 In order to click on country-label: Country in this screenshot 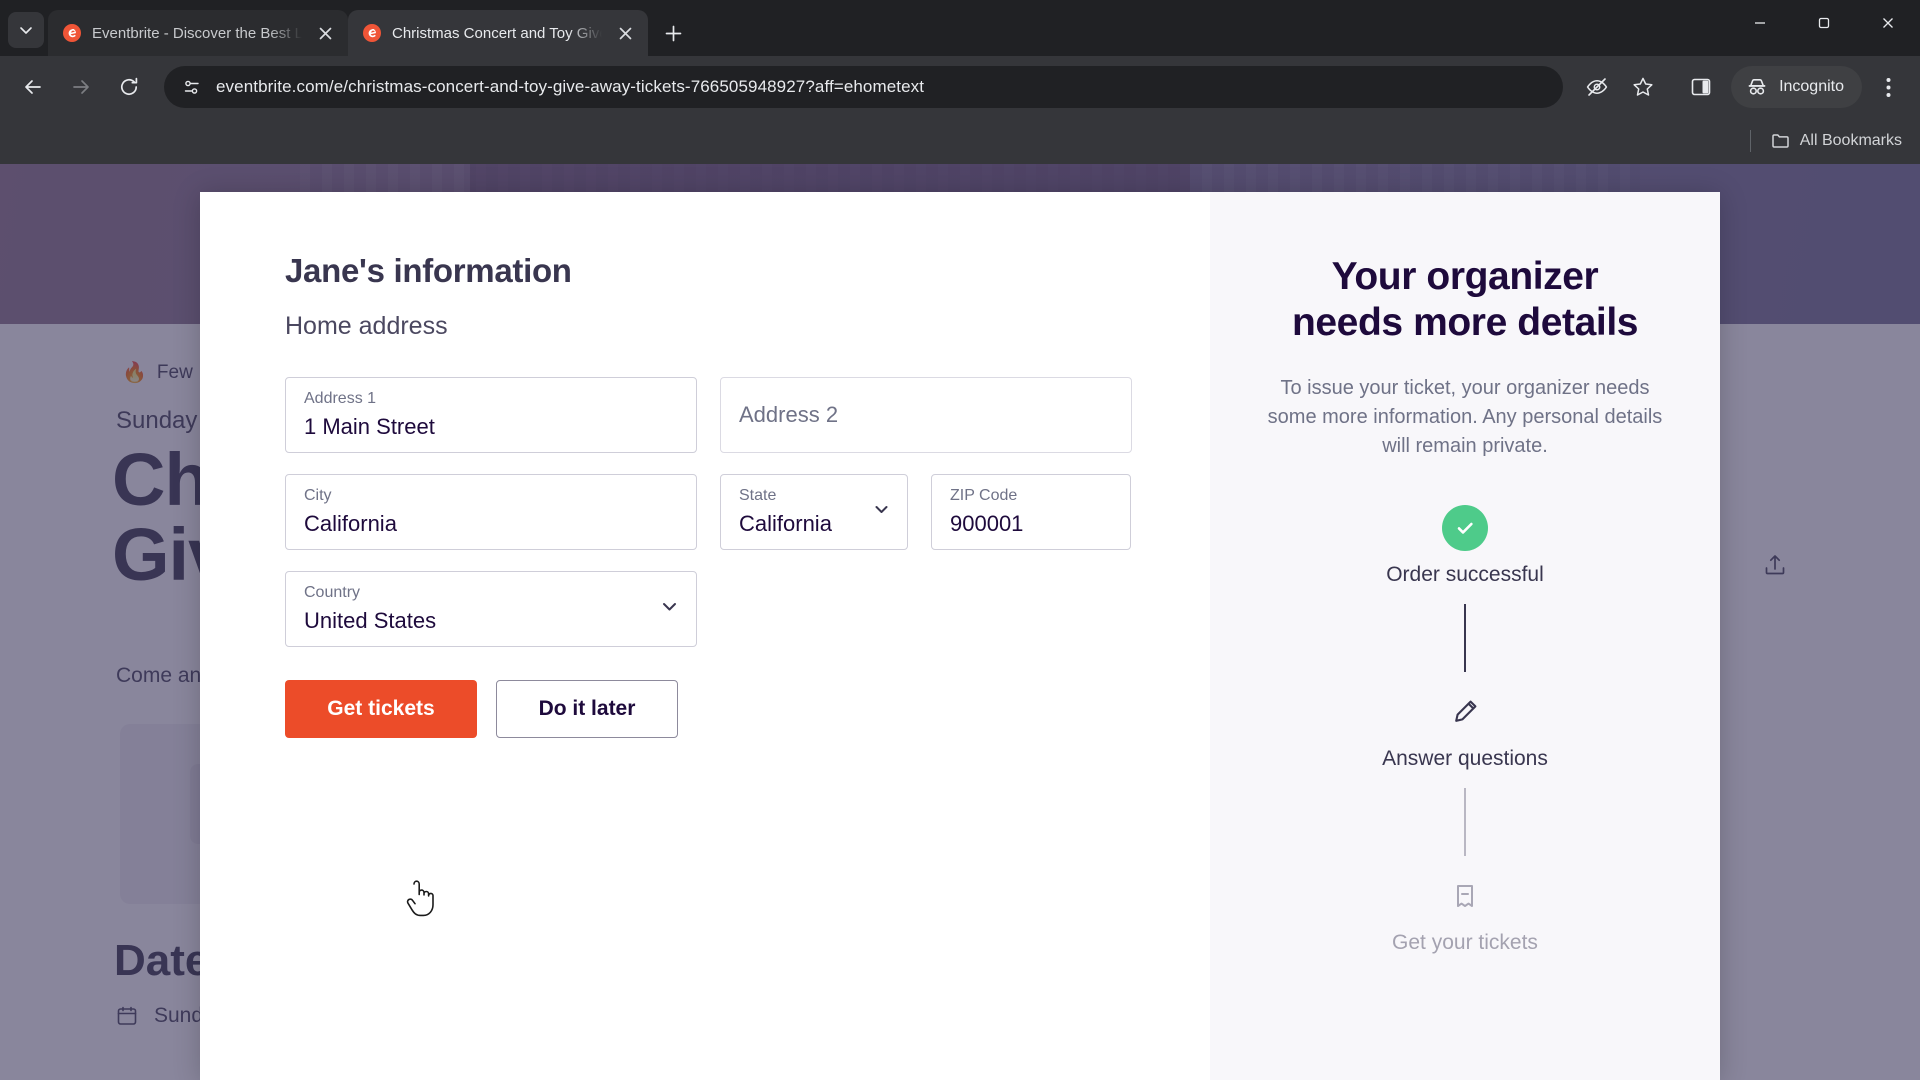, I will do `click(332, 592)`.